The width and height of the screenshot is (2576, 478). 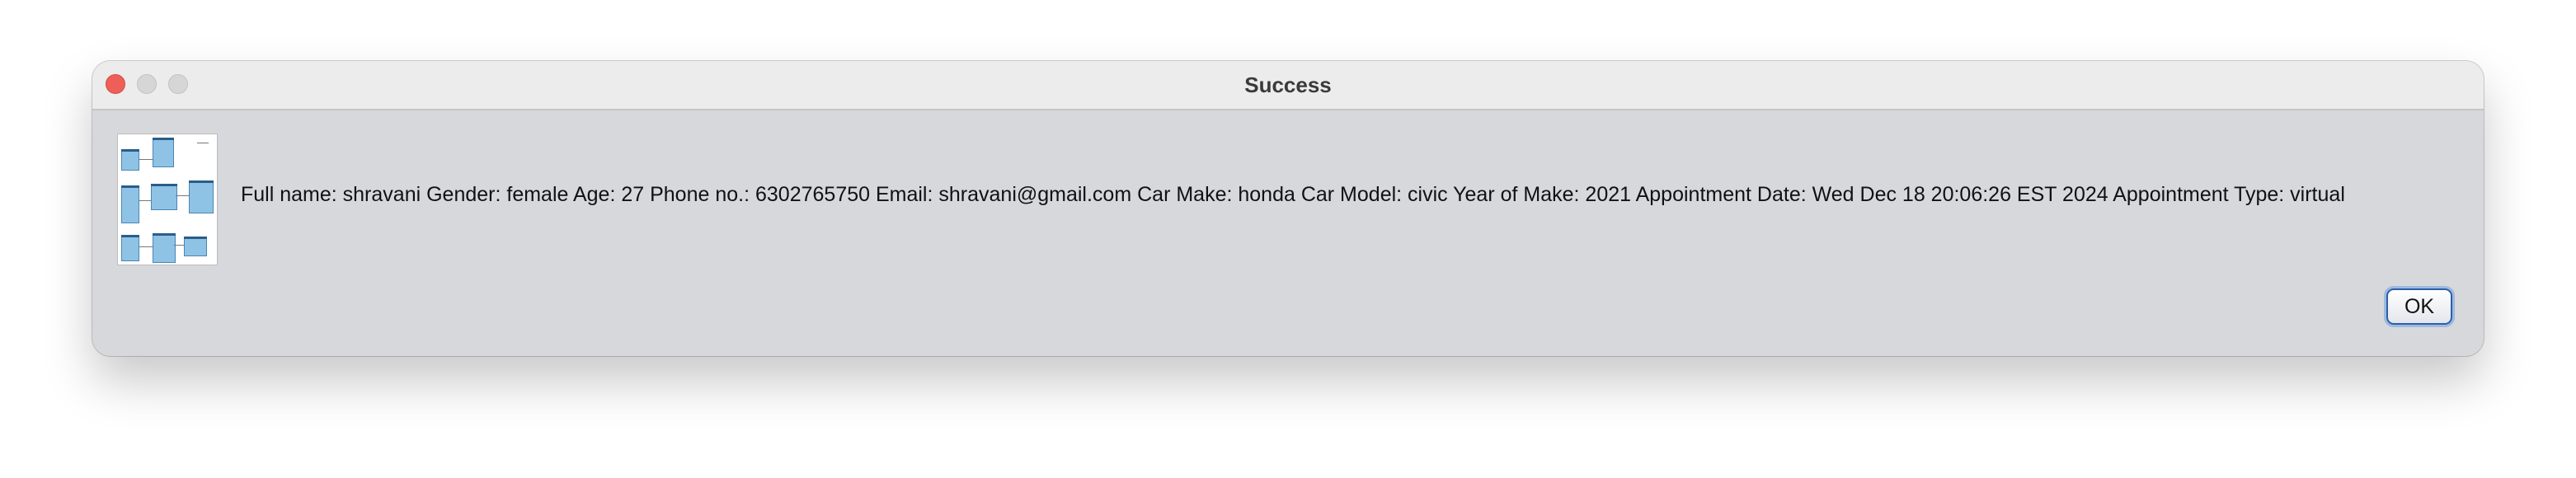 I want to click on ok-button: OK, so click(x=2419, y=306).